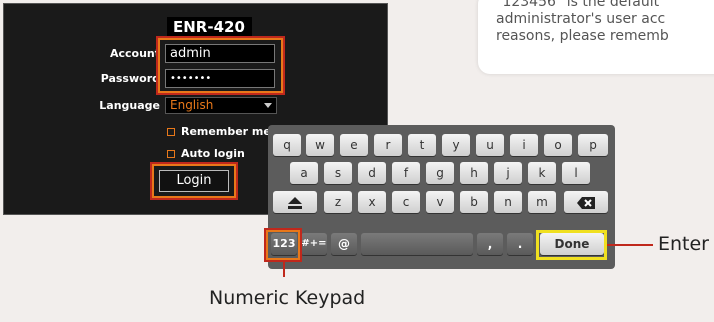 The image size is (714, 322). Describe the element at coordinates (129, 105) in the screenshot. I see `language-label: Language` at that location.